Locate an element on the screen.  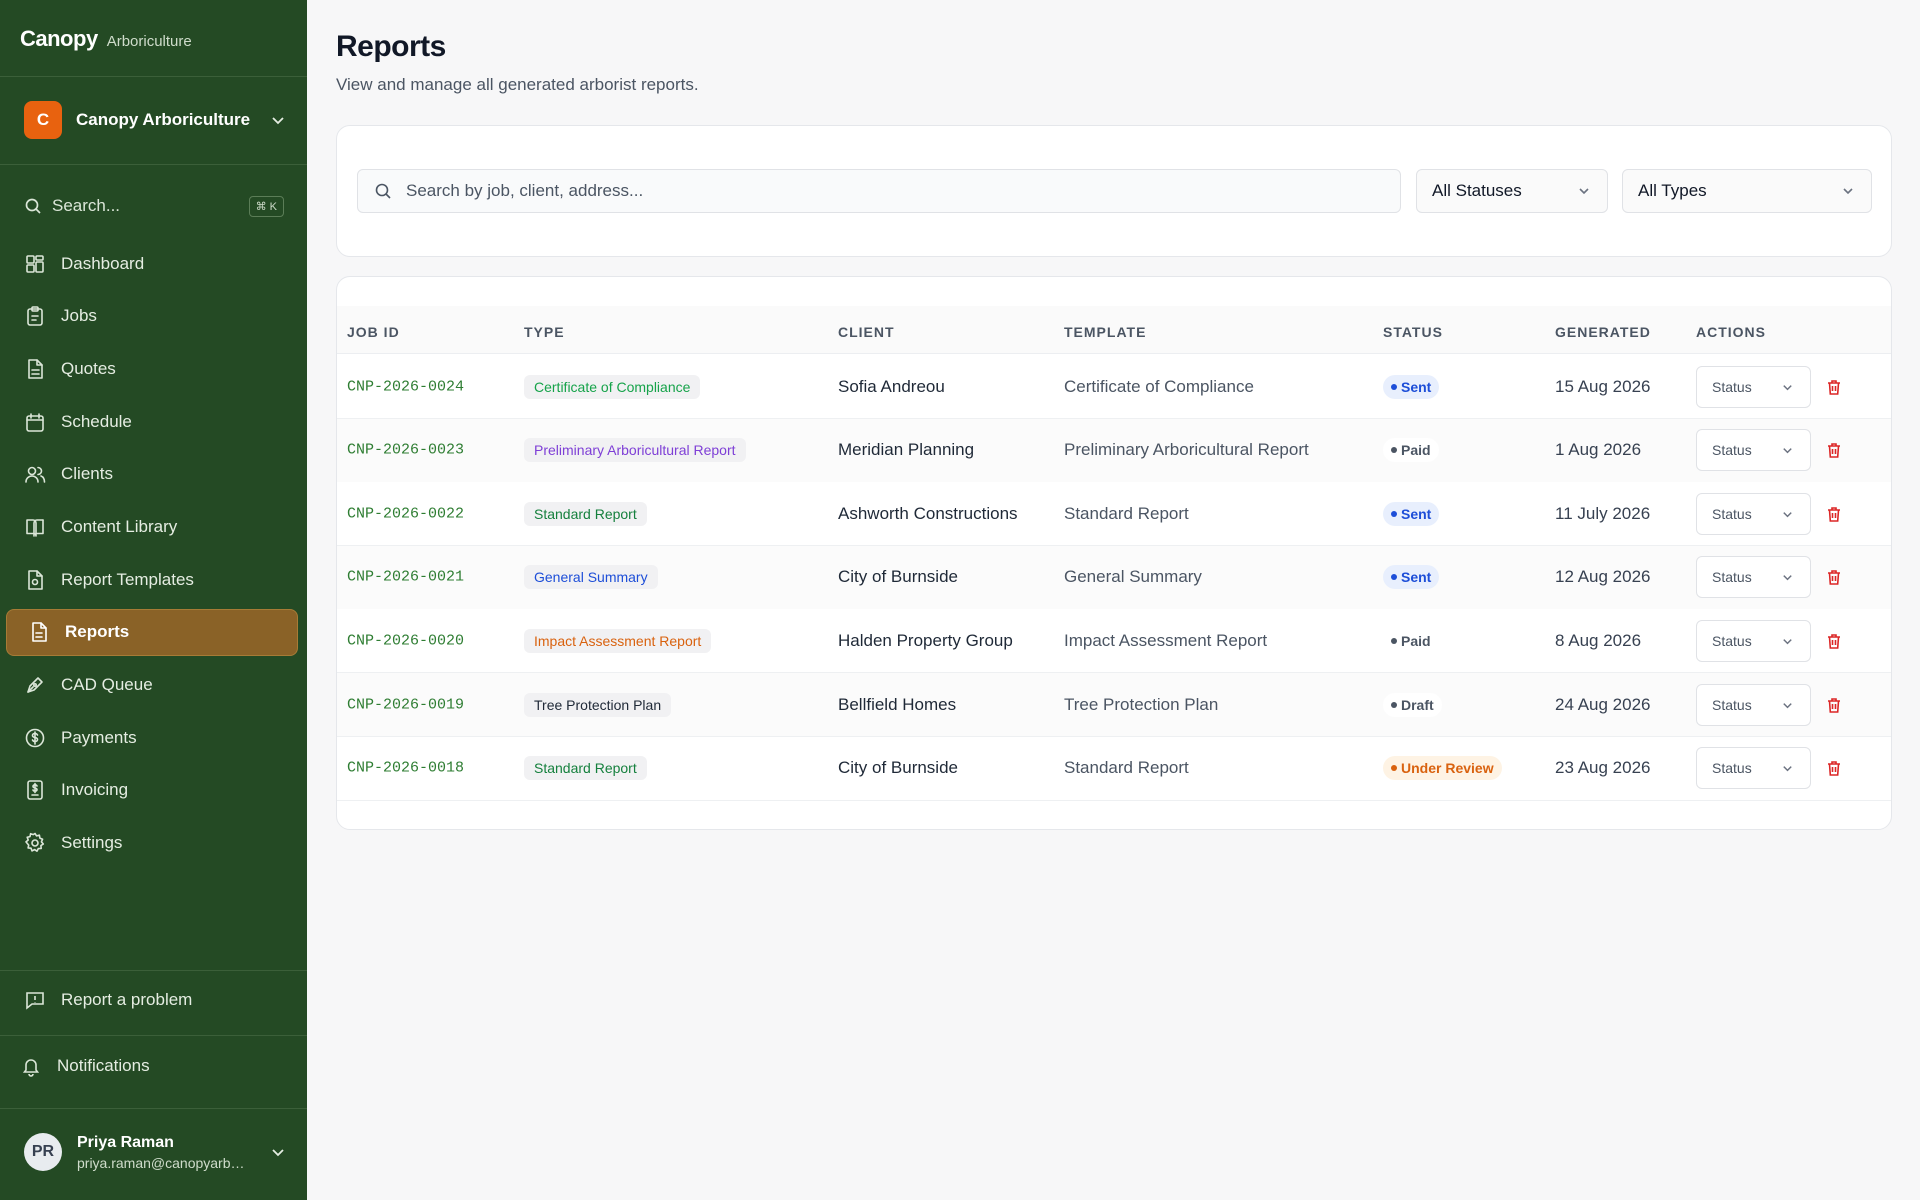
sidebar-item-label: Content Library is located at coordinates (119, 526).